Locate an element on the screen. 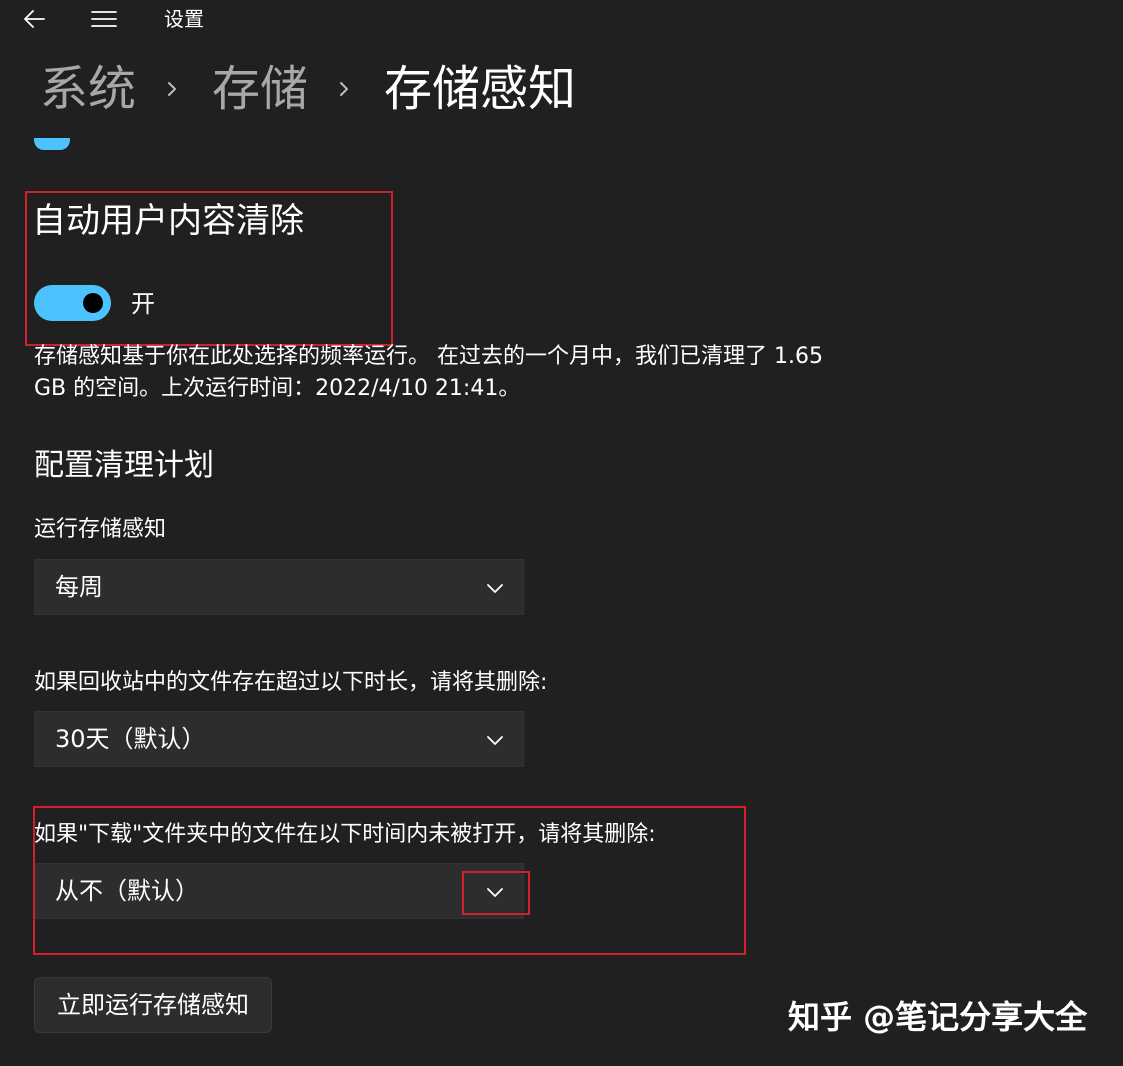 This screenshot has width=1123, height=1066. back-arrow-icon is located at coordinates (34, 19).